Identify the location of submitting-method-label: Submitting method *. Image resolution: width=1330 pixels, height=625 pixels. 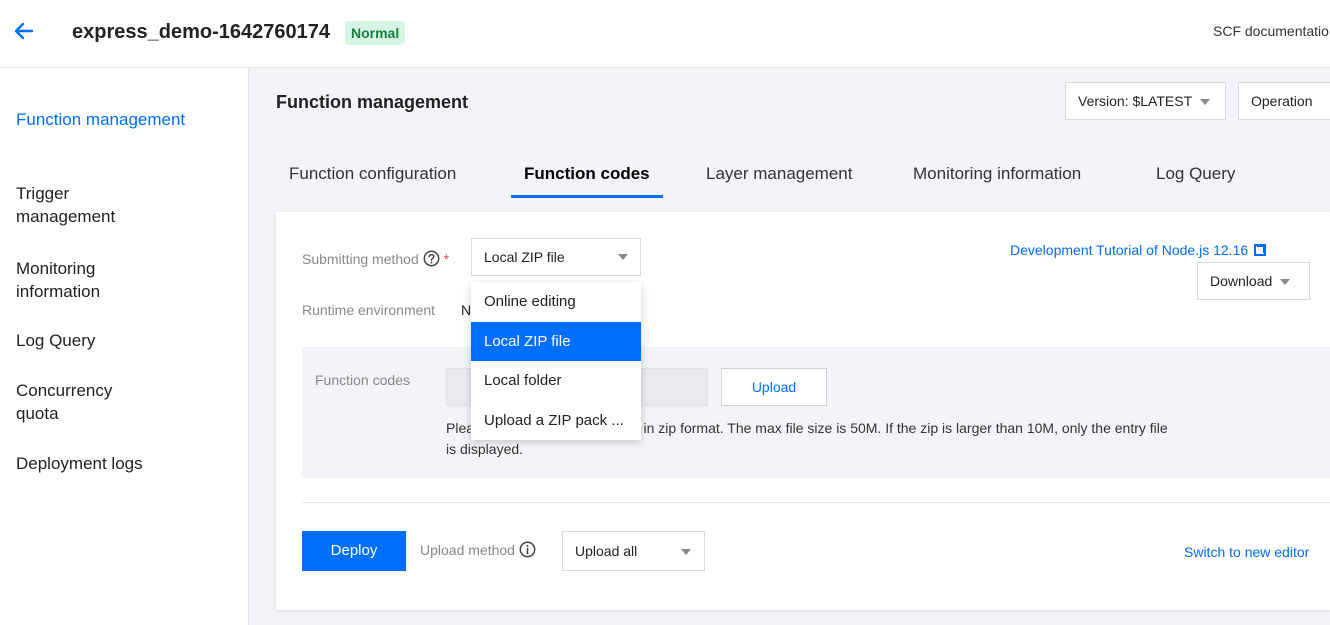
(376, 258).